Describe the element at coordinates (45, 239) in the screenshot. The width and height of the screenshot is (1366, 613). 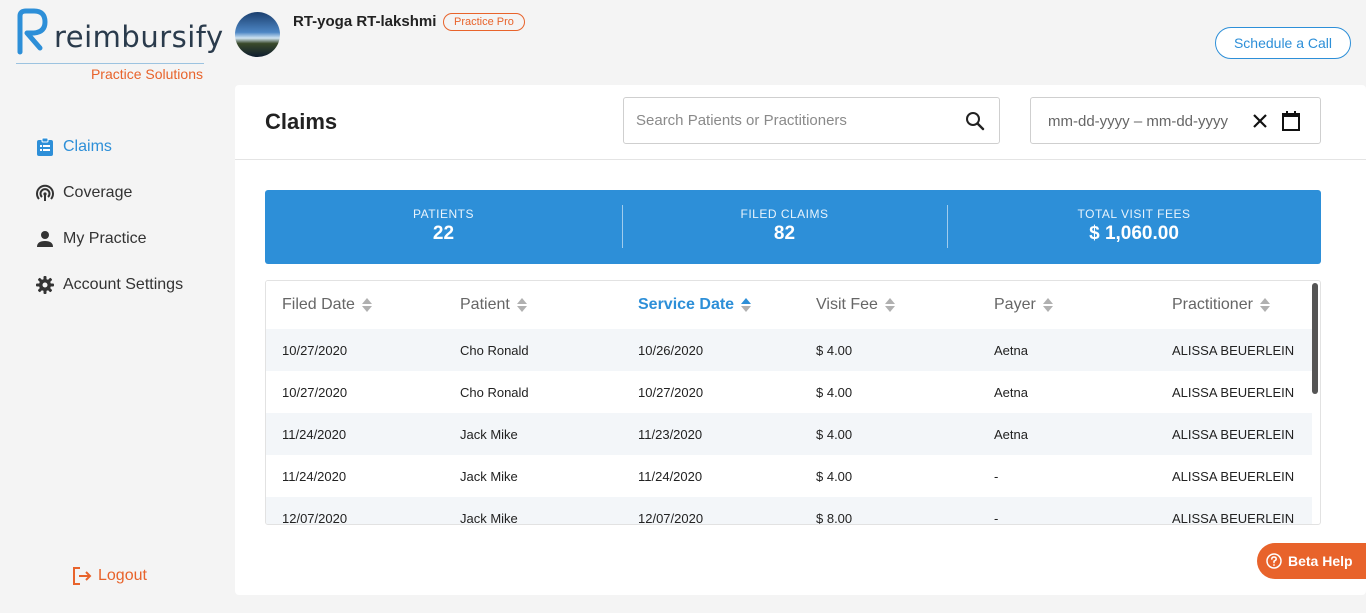
I see `person-icon` at that location.